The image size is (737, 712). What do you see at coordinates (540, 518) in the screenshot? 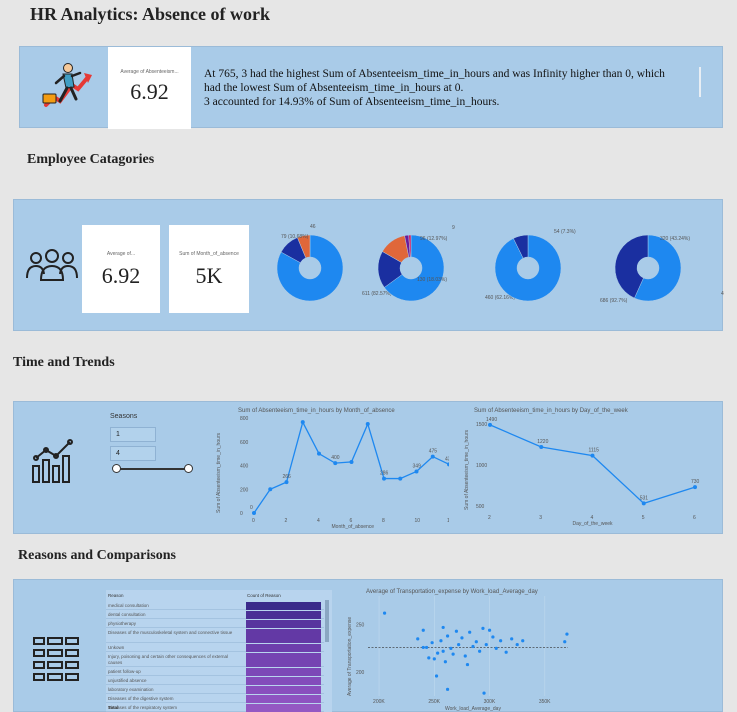
I see `x-tick-label: 3` at bounding box center [540, 518].